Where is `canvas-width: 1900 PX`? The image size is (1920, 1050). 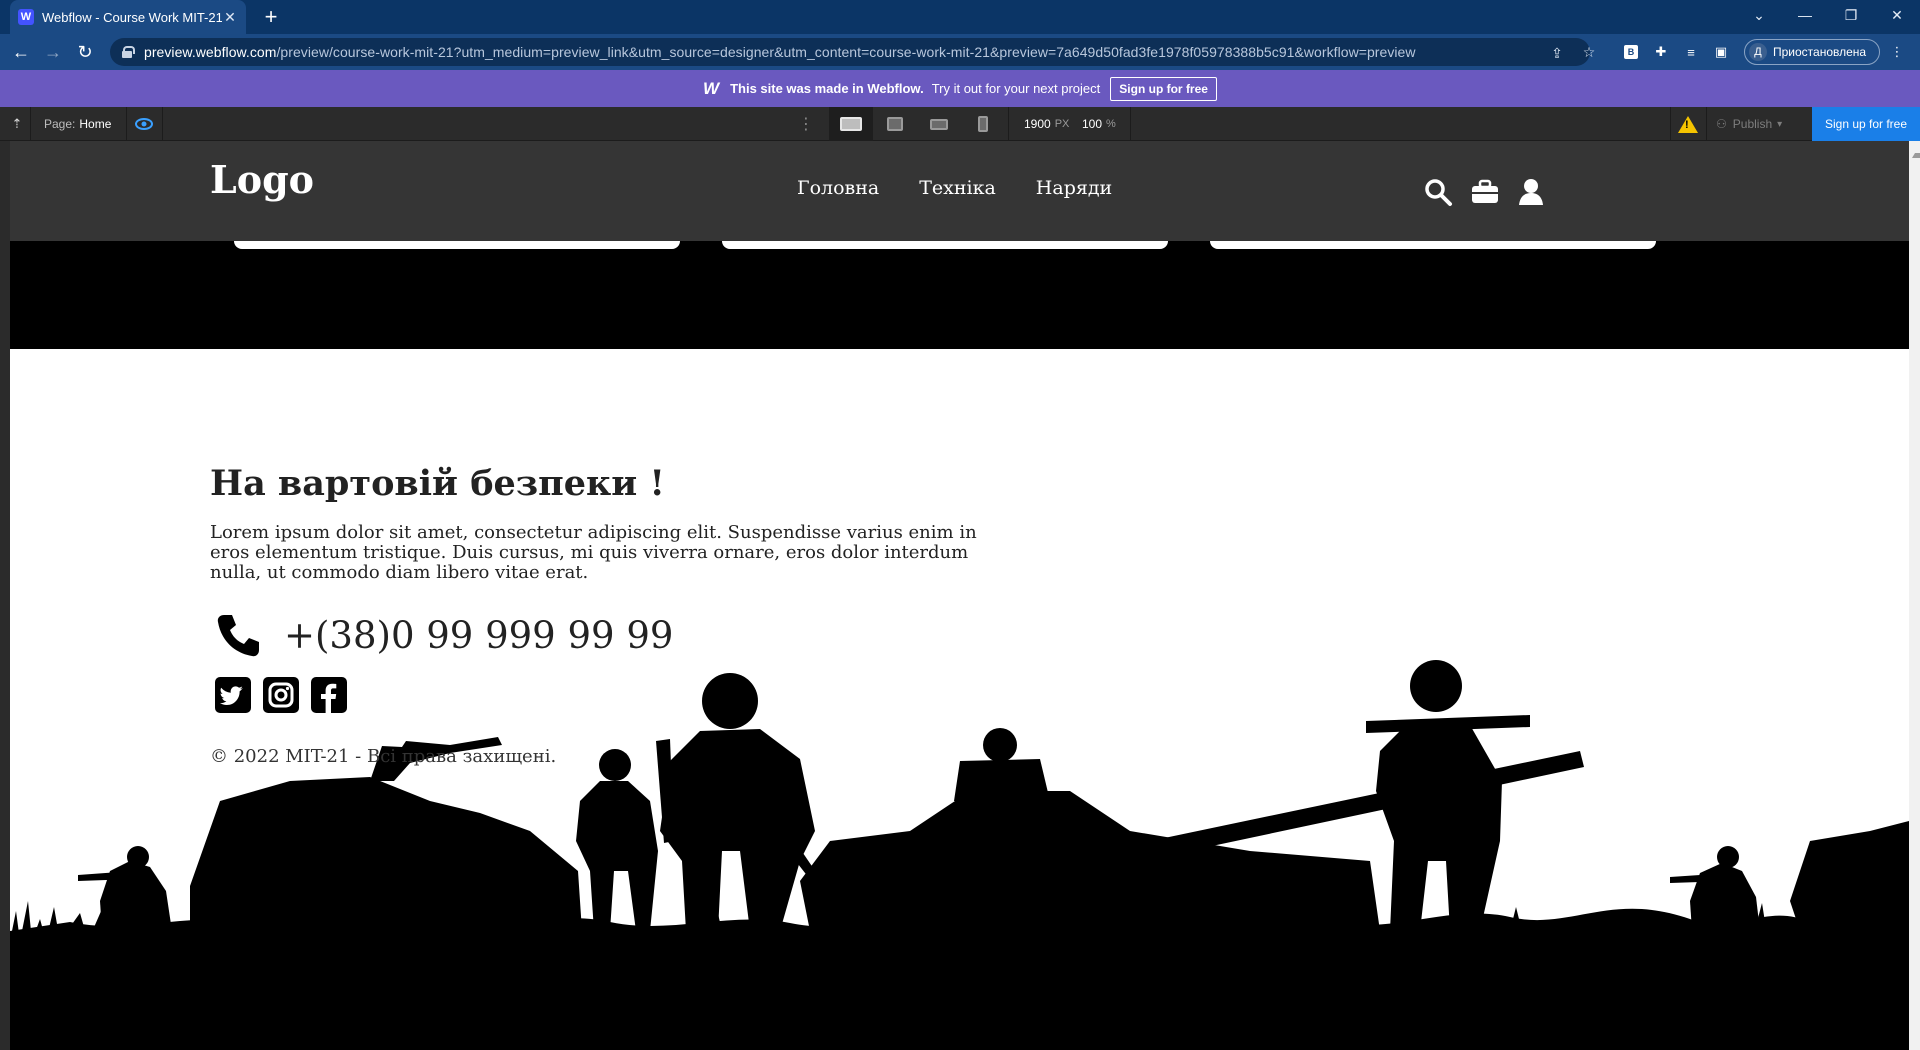 canvas-width: 1900 PX is located at coordinates (1046, 124).